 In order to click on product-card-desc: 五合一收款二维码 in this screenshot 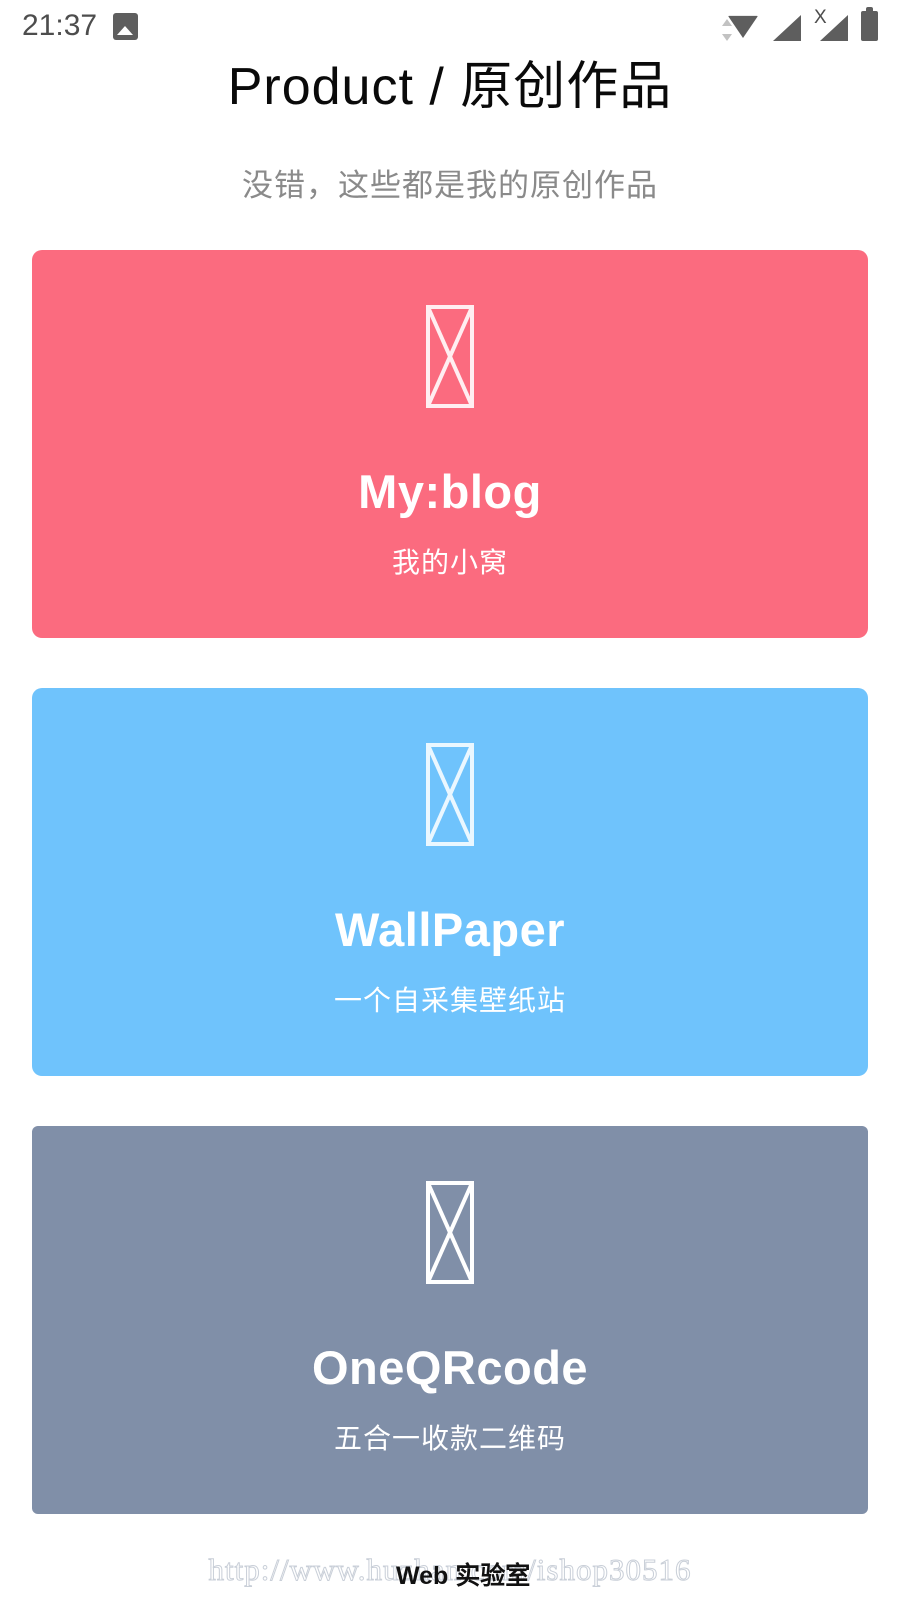, I will do `click(449, 1438)`.